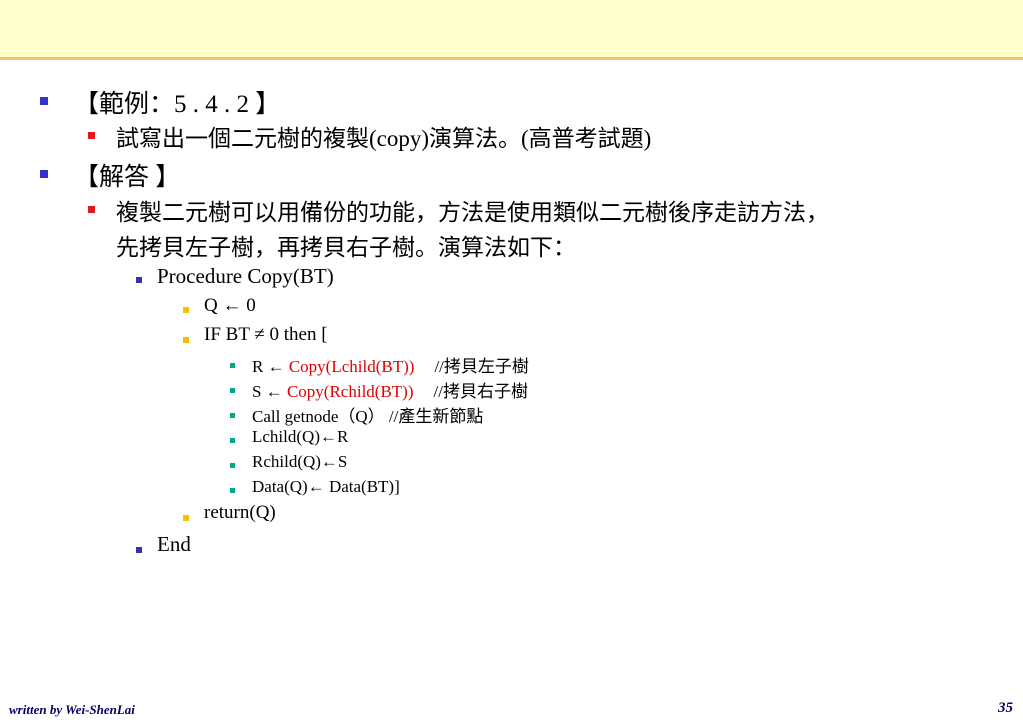 The height and width of the screenshot is (723, 1023). I want to click on s-comment: //拷貝右子樹, so click(480, 391).